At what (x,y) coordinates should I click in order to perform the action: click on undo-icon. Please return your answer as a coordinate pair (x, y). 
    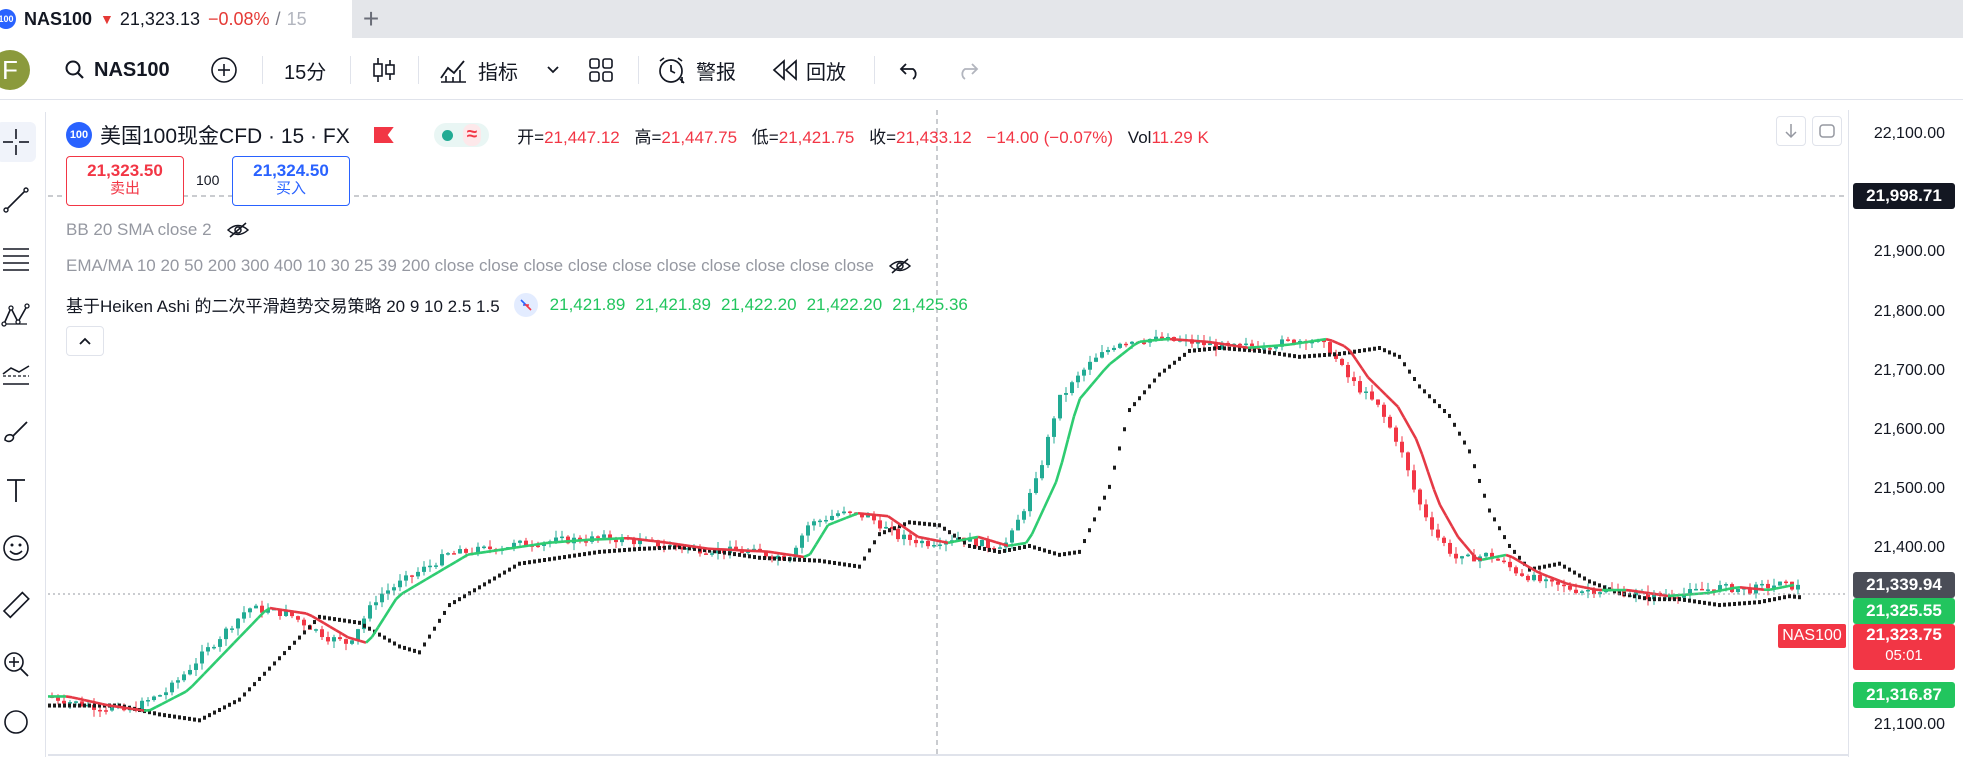
    Looking at the image, I should click on (910, 70).